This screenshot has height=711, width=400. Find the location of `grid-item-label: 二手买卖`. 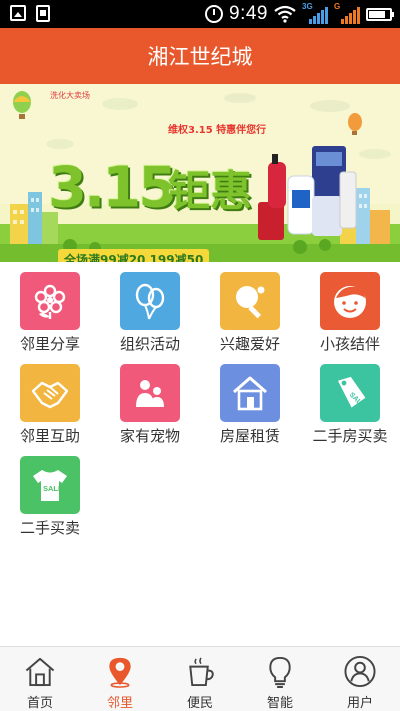

grid-item-label: 二手买卖 is located at coordinates (49, 528).